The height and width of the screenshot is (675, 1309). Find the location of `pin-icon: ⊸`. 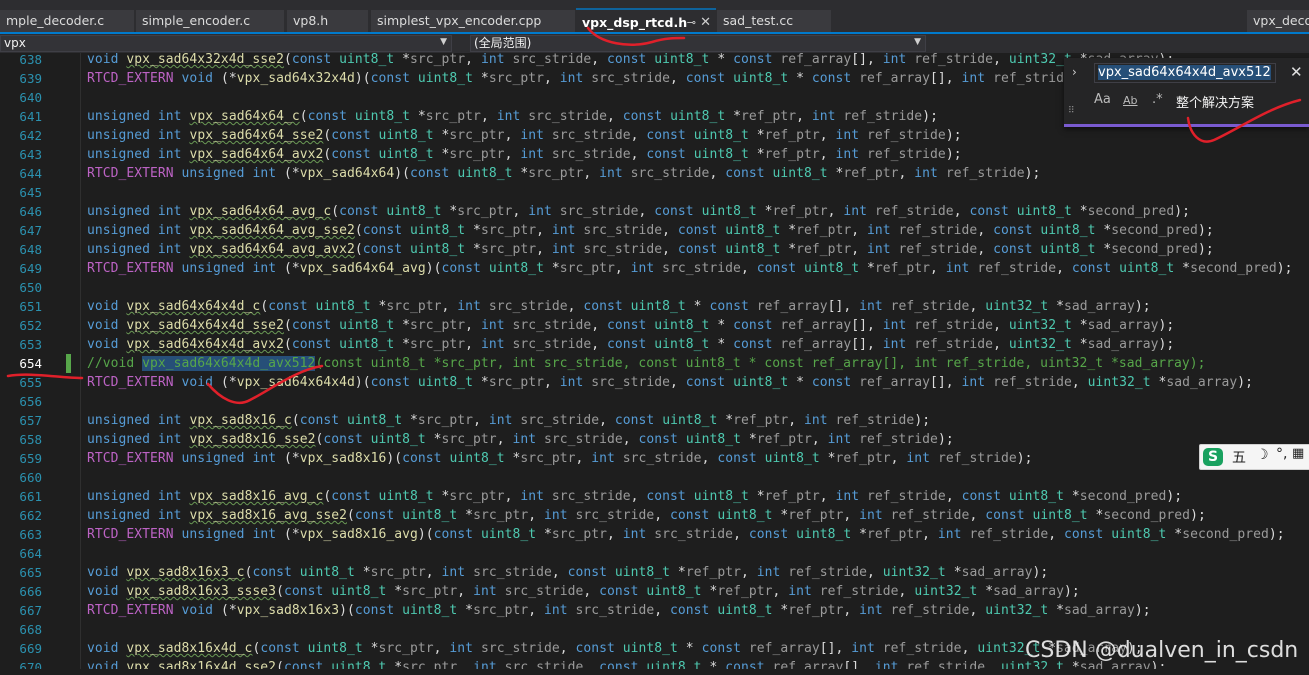

pin-icon: ⊸ is located at coordinates (691, 22).